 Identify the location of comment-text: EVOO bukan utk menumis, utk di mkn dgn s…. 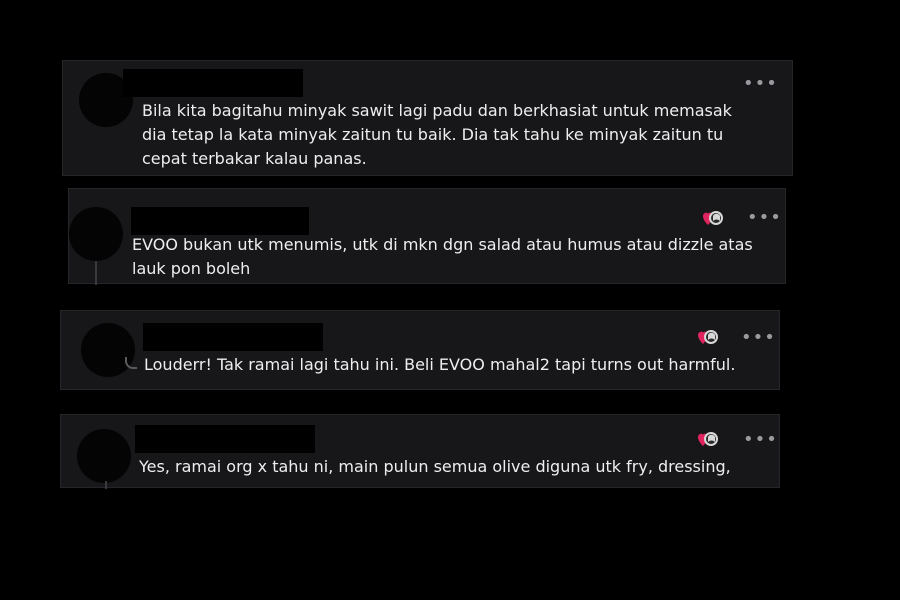
(442, 256).